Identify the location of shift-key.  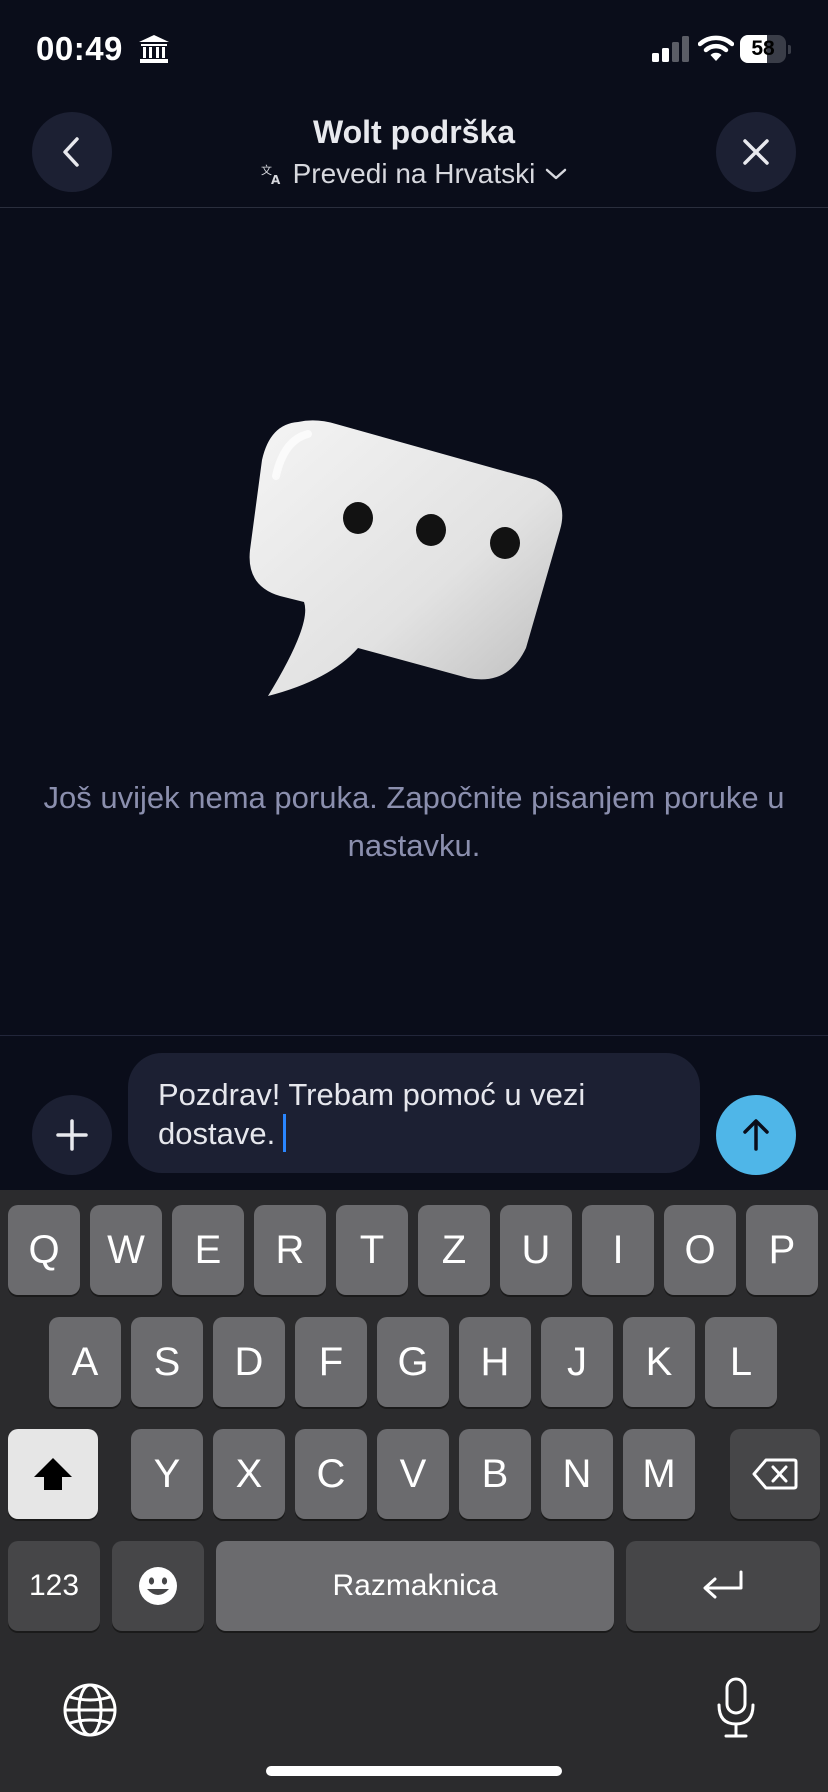
(53, 1474).